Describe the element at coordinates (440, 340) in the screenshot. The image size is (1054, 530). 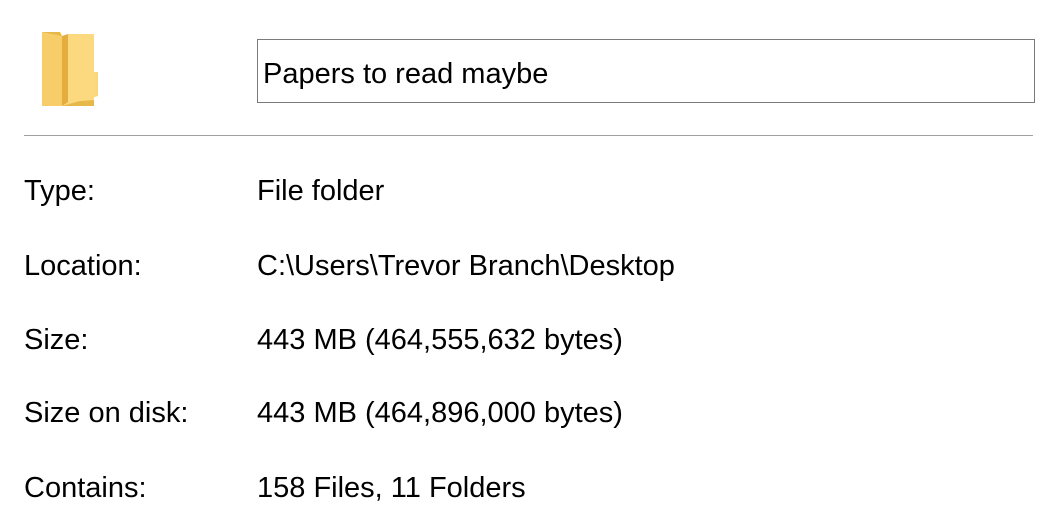
I see `size-value: 443 MB (464,555,632 bytes)` at that location.